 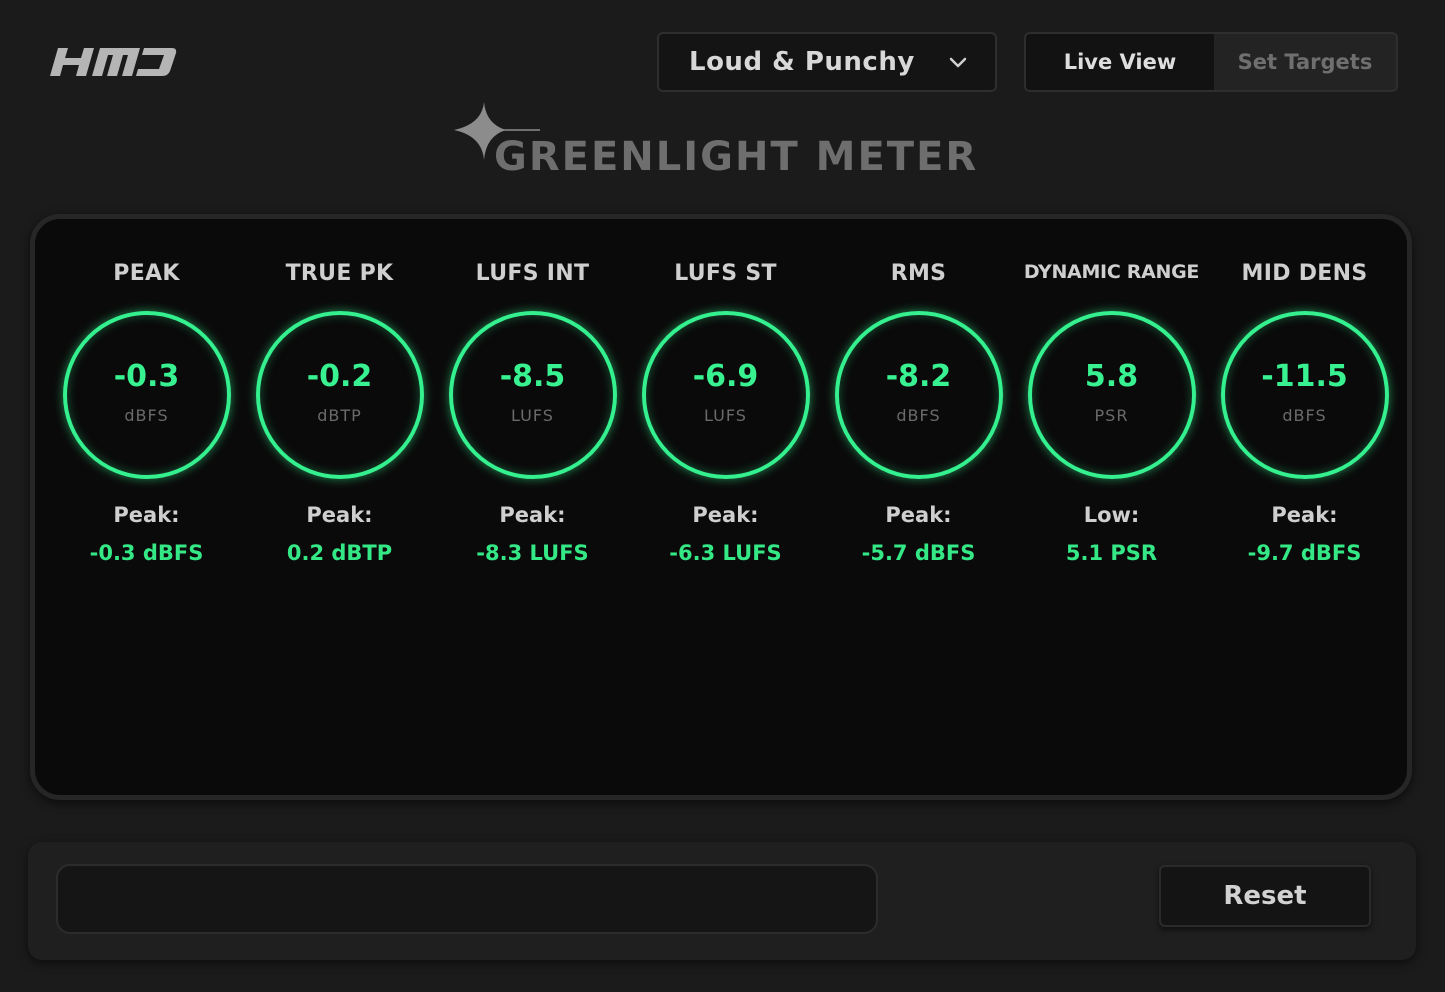 I want to click on meter-dynamic-range: DYNAMIC RANGE 5.8 PSR Low: 5.1 PSR, so click(x=1111, y=409).